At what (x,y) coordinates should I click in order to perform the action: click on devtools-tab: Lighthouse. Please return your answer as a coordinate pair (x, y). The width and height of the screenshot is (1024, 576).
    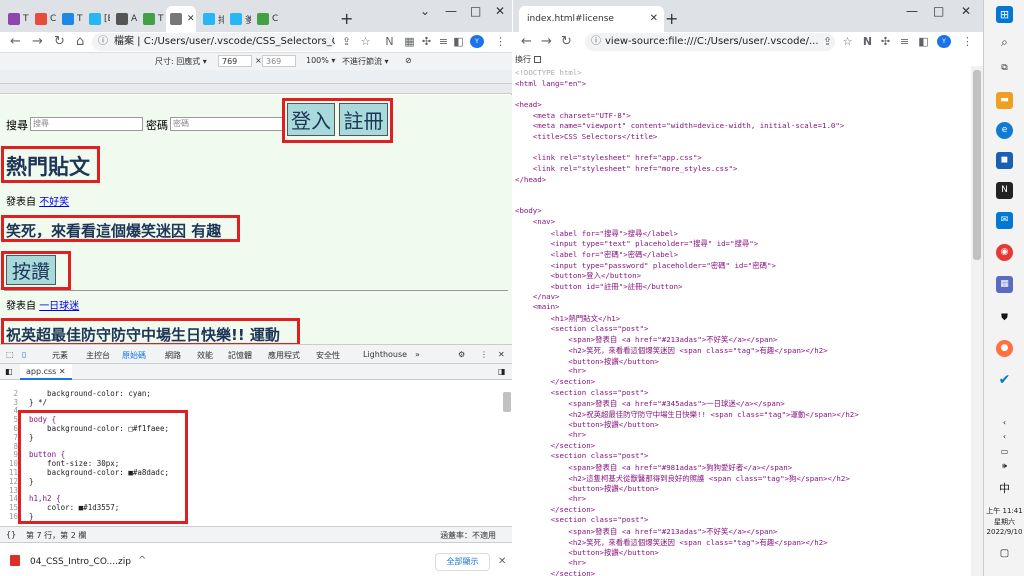
    Looking at the image, I should click on (385, 354).